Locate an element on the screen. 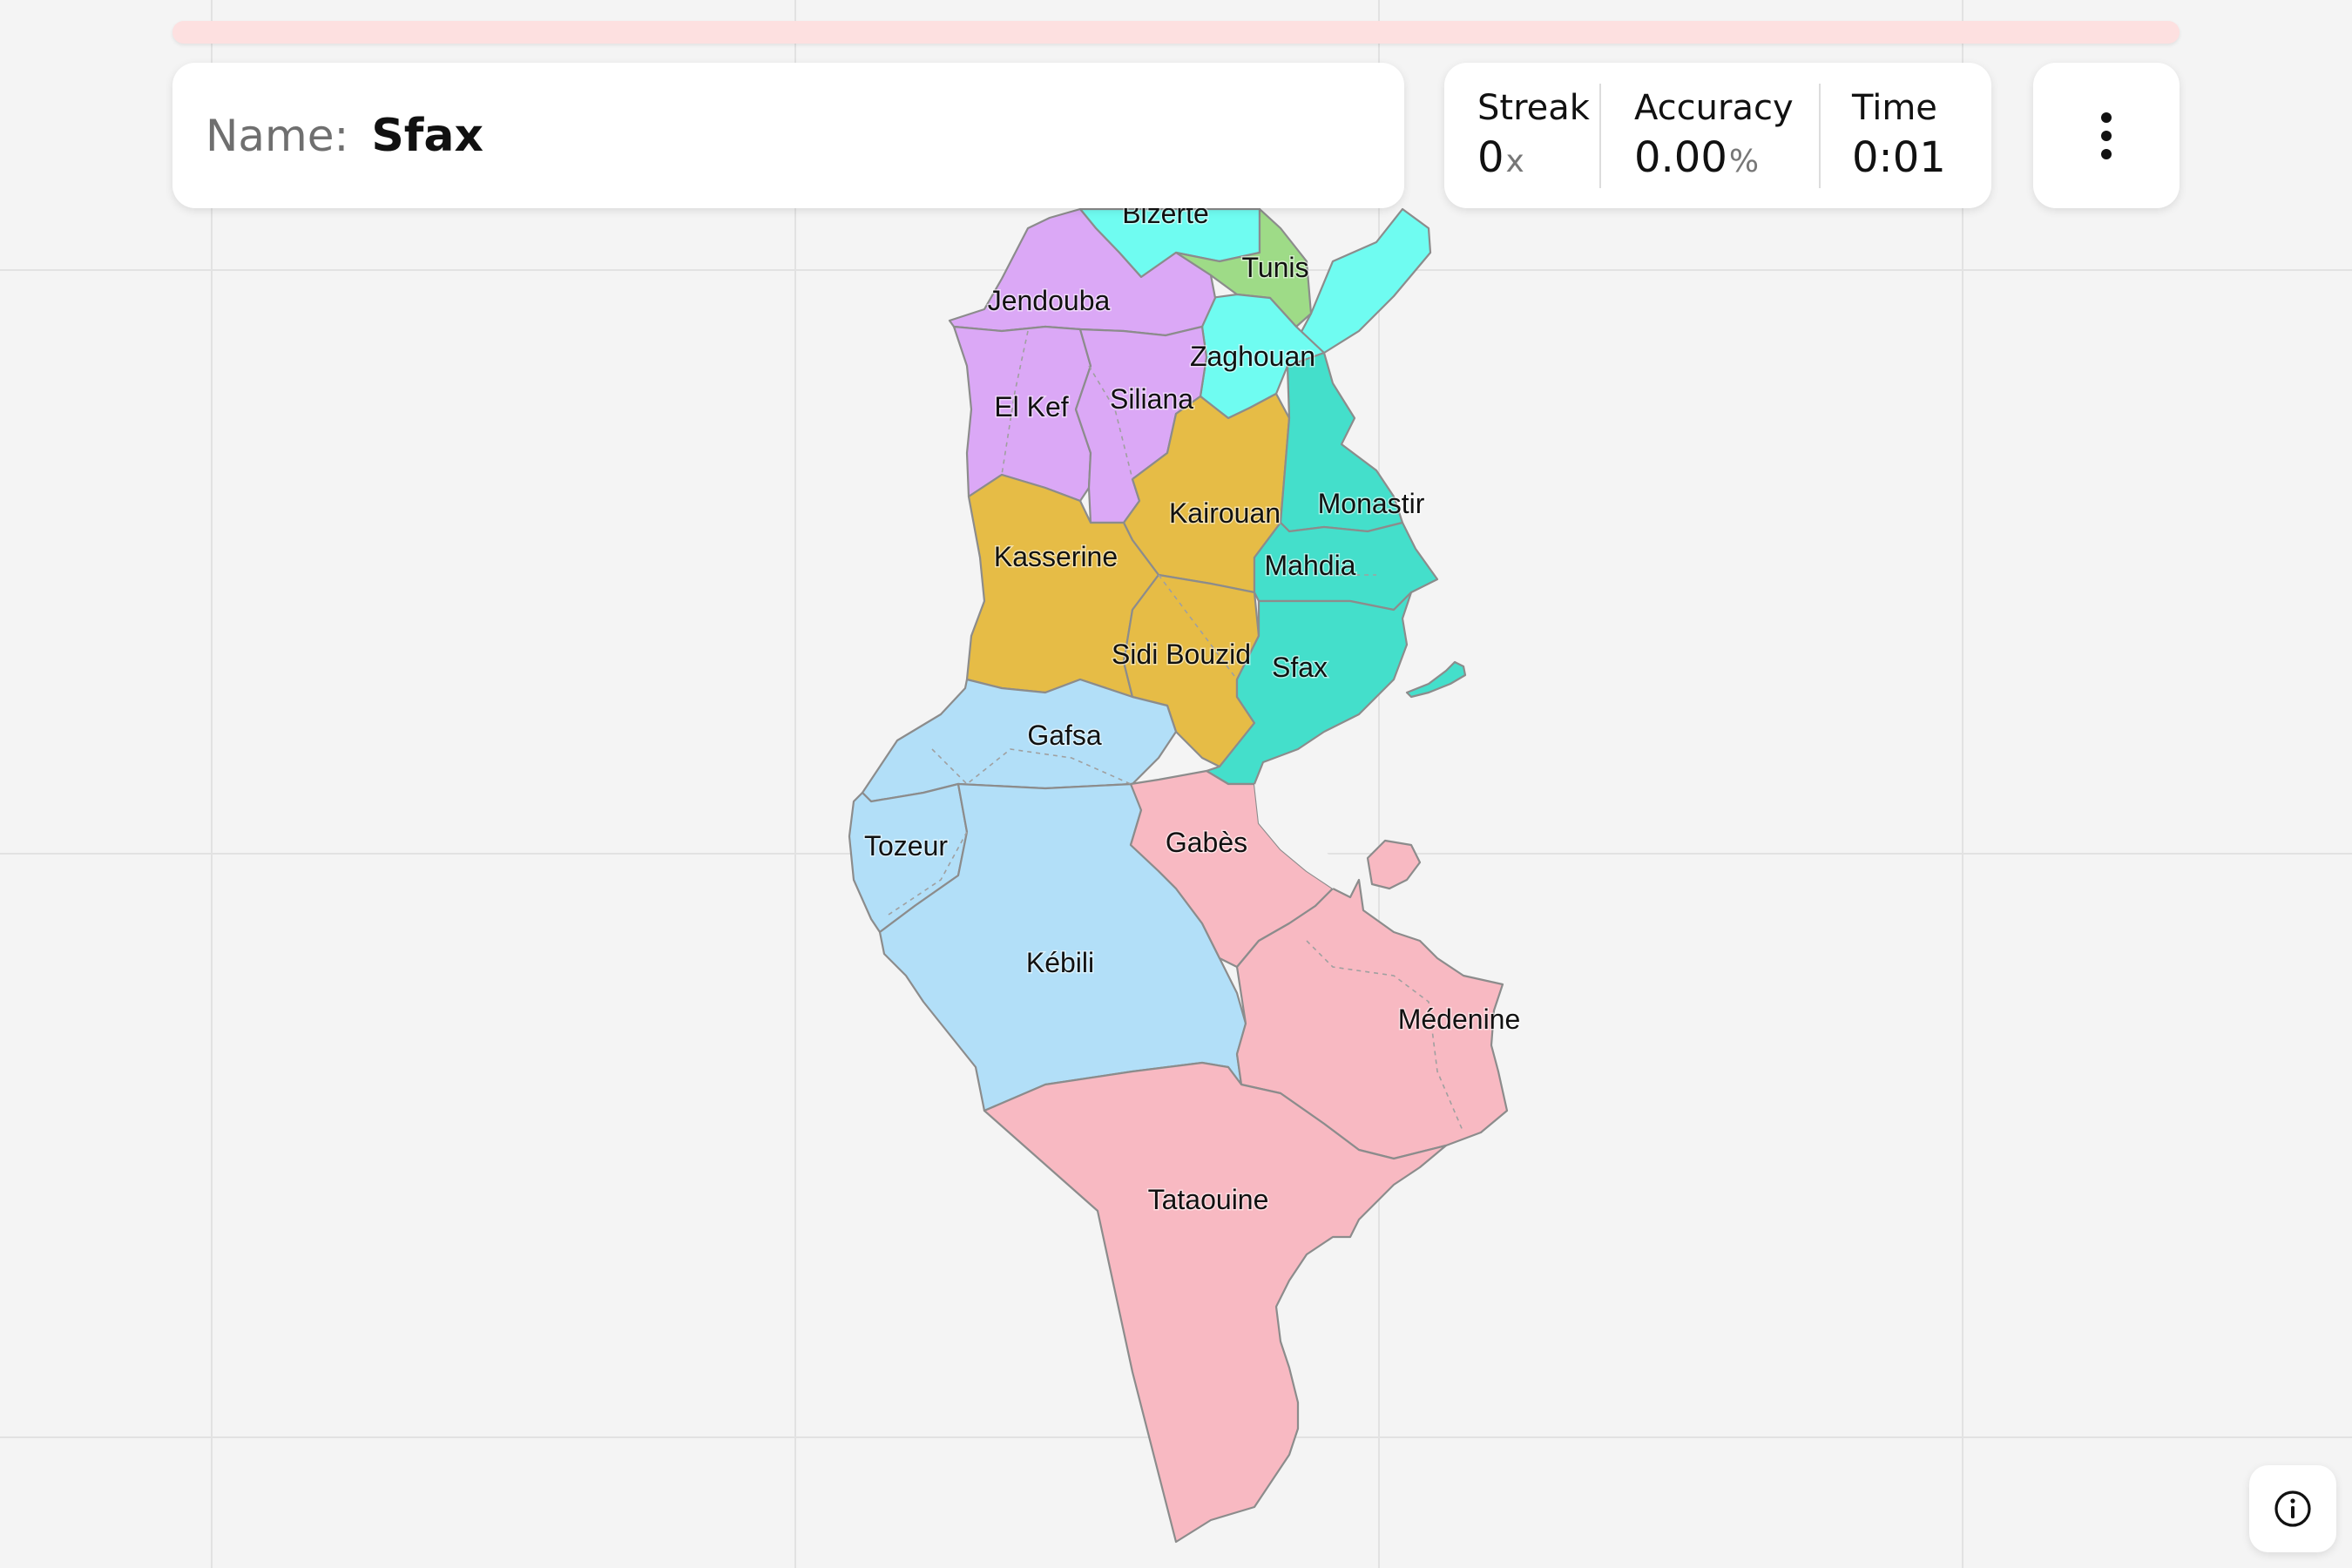  streak-stat: Streak 0x is located at coordinates (1538, 136).